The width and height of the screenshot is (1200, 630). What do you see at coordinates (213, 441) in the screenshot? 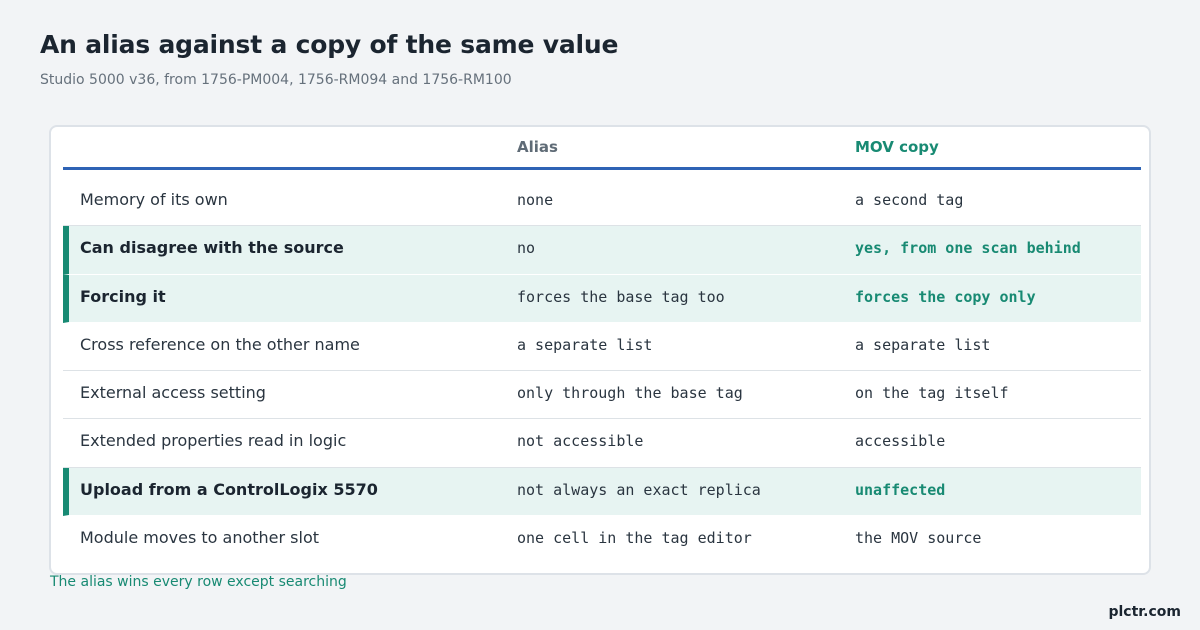
I see `row-label: Extended properties read in logic` at bounding box center [213, 441].